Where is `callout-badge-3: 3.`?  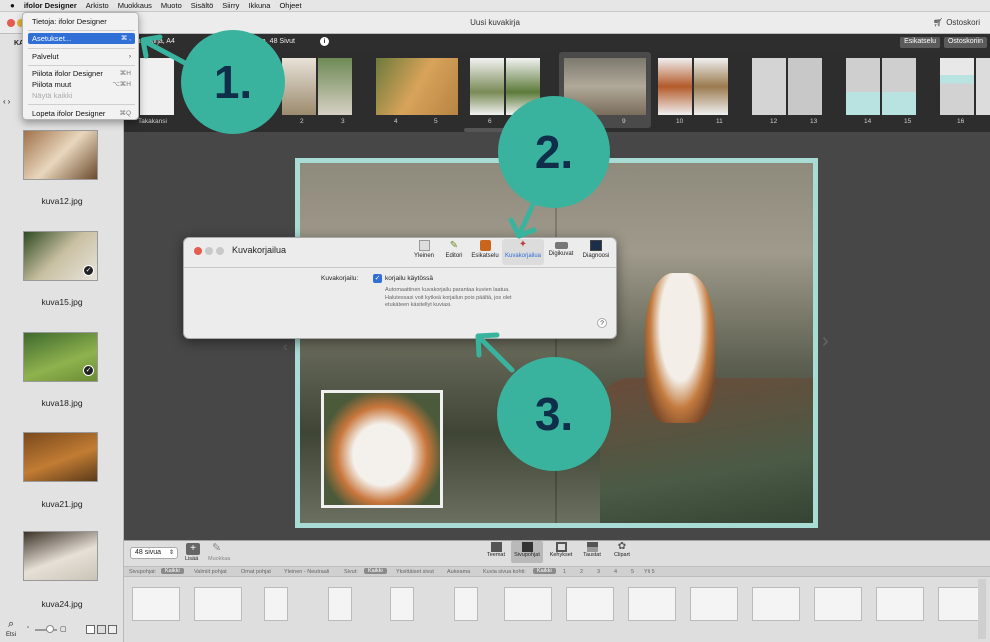 callout-badge-3: 3. is located at coordinates (554, 414).